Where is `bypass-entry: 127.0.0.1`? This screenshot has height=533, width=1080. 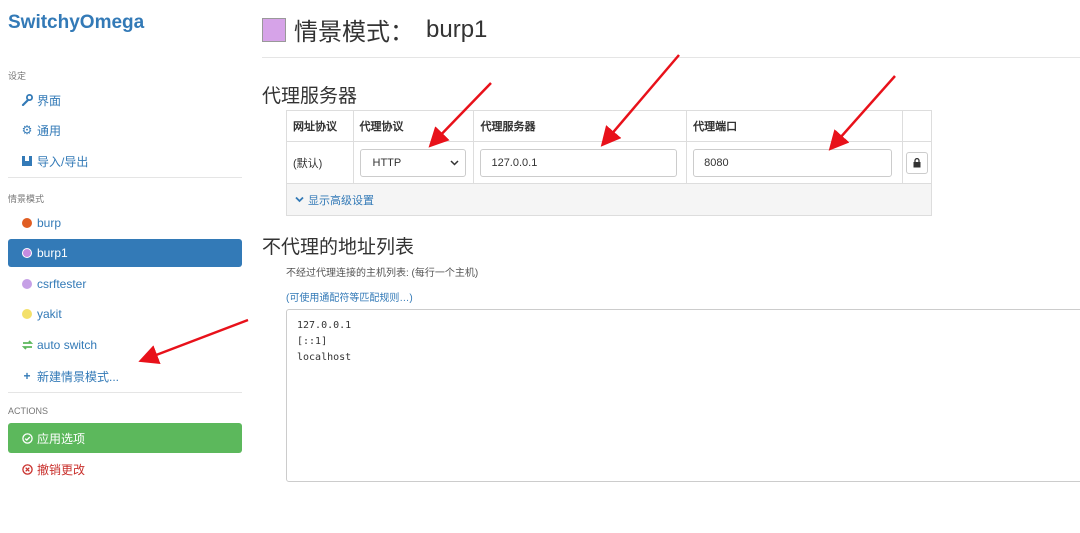 bypass-entry: 127.0.0.1 is located at coordinates (324, 325).